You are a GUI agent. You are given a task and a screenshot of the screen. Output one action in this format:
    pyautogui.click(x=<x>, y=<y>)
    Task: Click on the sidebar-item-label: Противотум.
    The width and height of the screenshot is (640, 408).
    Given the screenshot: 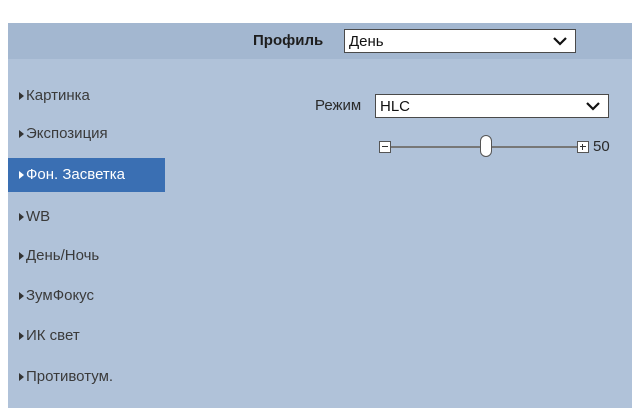 What is the action you would take?
    pyautogui.click(x=70, y=376)
    